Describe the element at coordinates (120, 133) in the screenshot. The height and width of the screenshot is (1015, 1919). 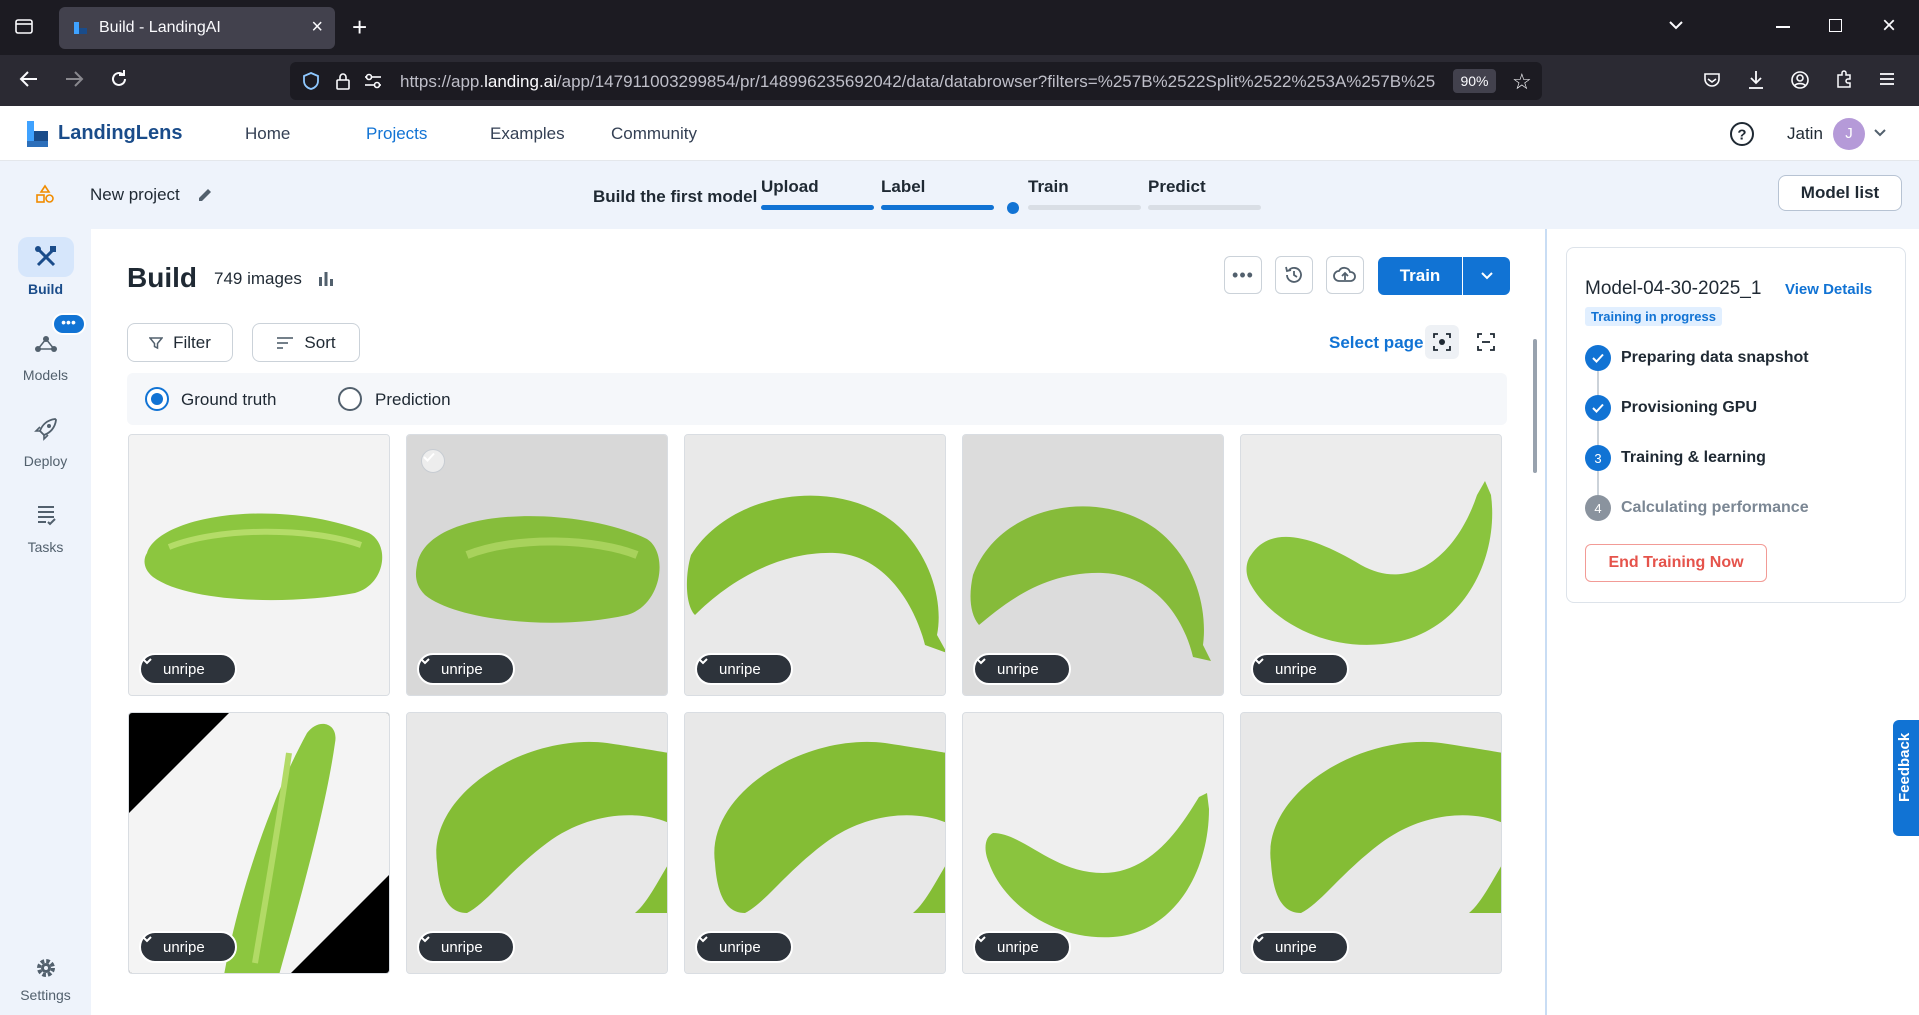
I see `app-logo-text: LandingLens` at that location.